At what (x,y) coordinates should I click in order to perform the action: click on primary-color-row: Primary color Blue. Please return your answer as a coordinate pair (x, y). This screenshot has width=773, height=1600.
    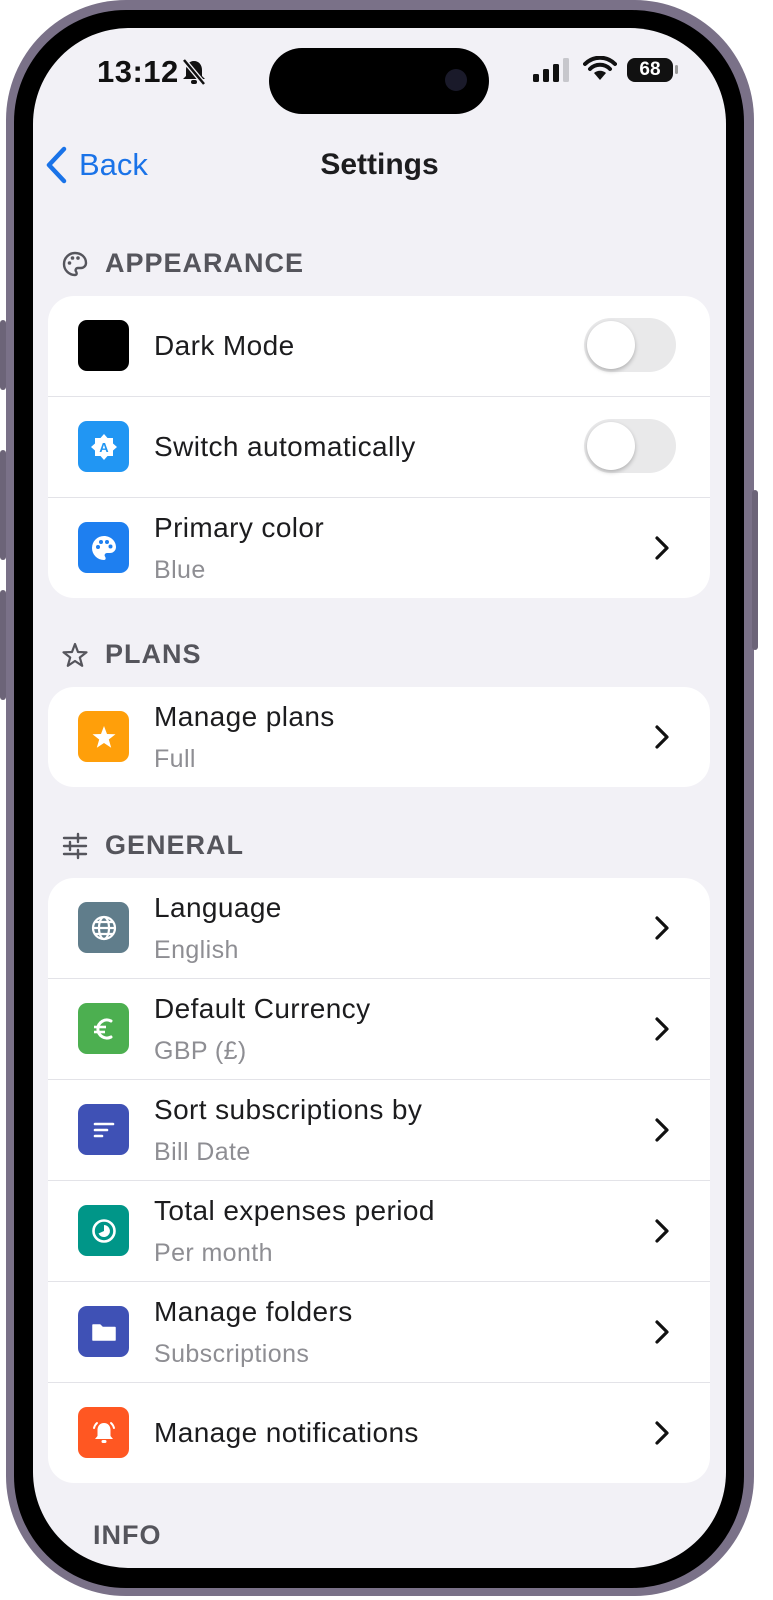
    Looking at the image, I should click on (379, 548).